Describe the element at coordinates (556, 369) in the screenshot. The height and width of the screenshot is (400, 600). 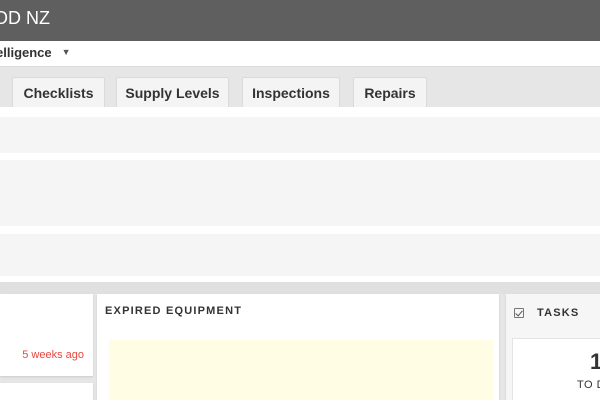
I see `tasks-summary-box: 1 TO D` at that location.